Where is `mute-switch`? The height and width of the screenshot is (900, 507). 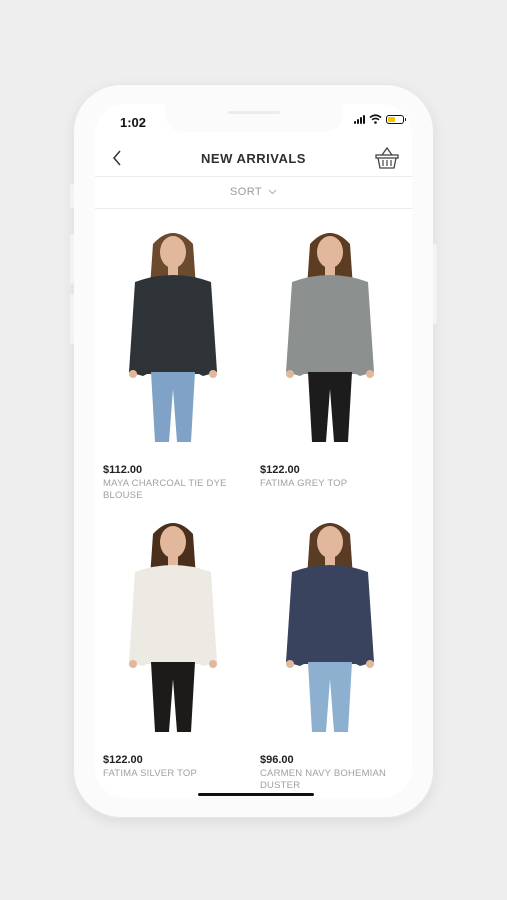
mute-switch is located at coordinates (72, 196).